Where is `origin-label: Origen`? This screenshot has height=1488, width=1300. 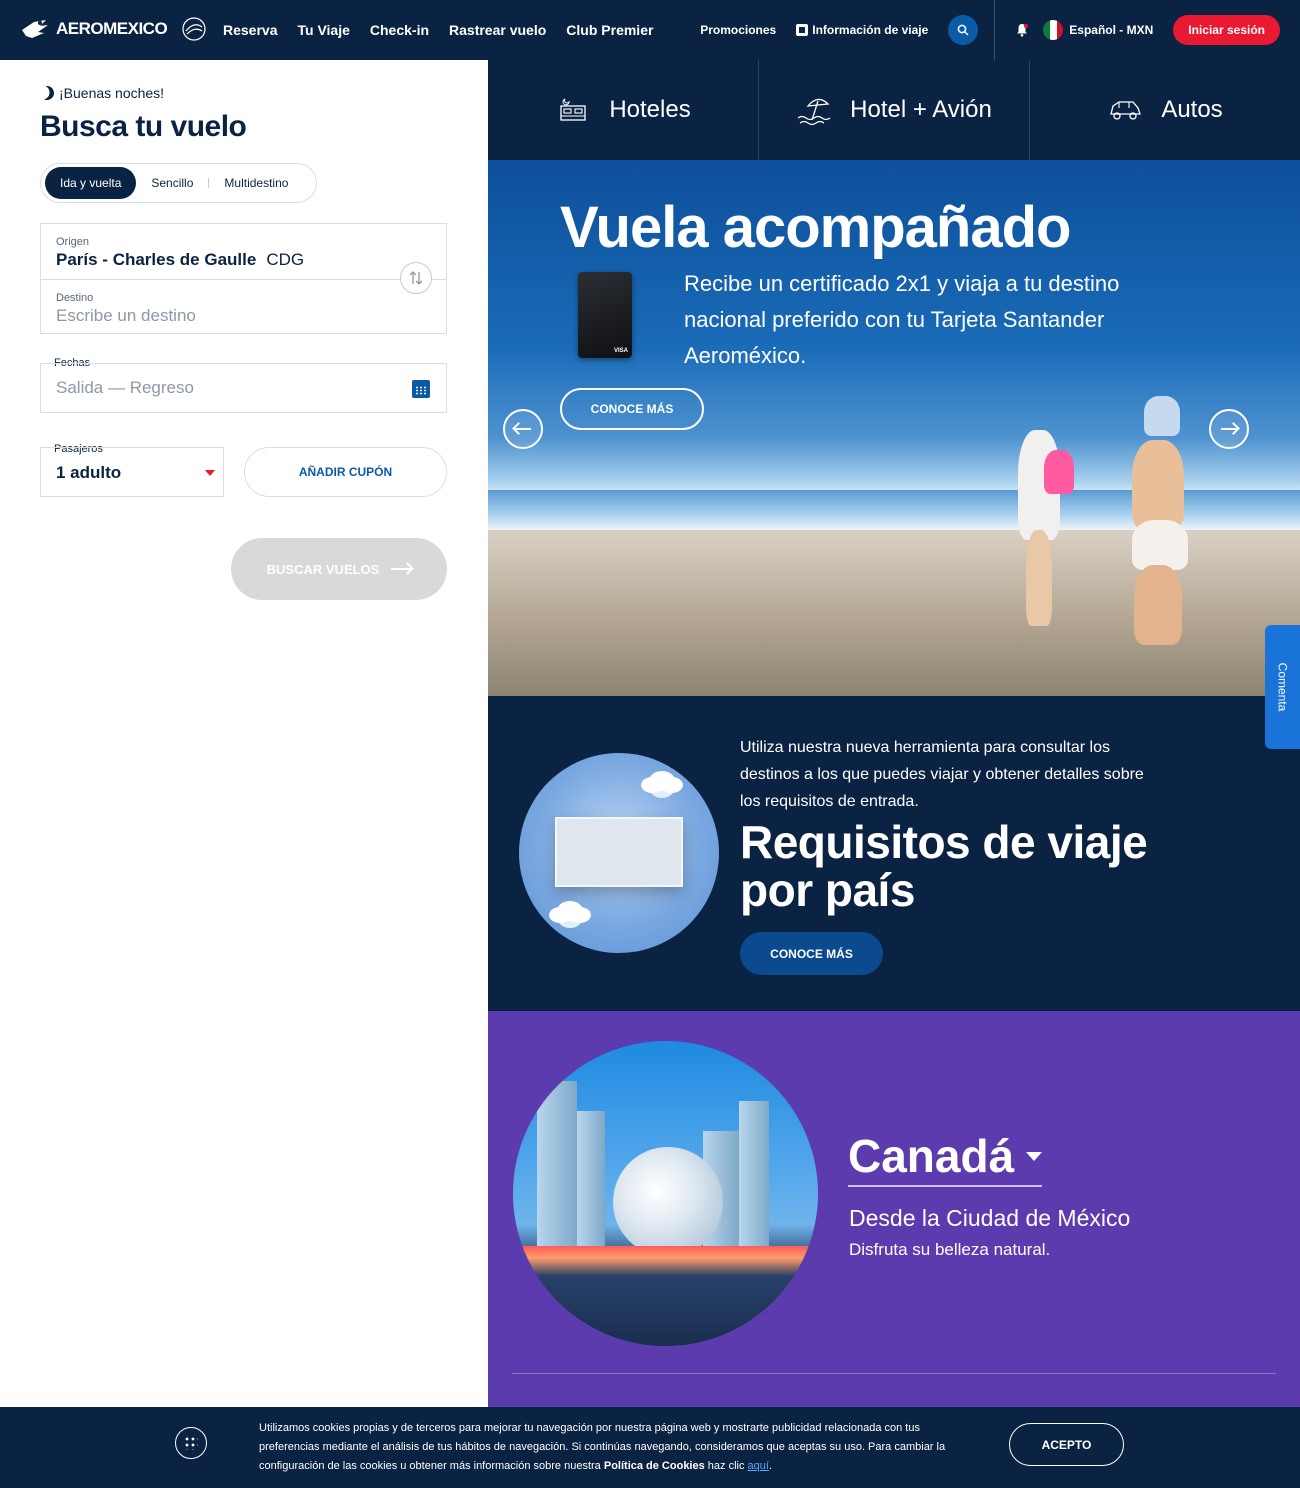
origin-label: Origen is located at coordinates (73, 242).